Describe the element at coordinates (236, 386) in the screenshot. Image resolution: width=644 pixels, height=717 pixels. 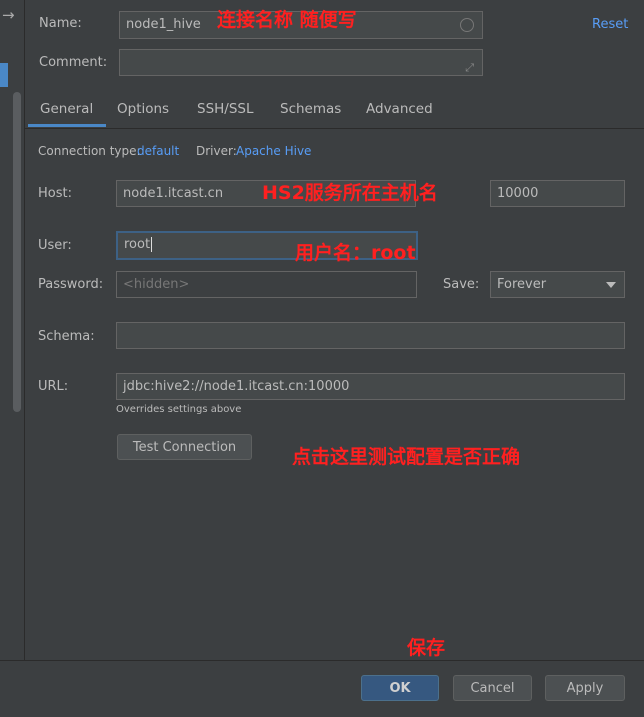
I see `url-value: jdbc:hive2://node1.itcast.cn:10000` at that location.